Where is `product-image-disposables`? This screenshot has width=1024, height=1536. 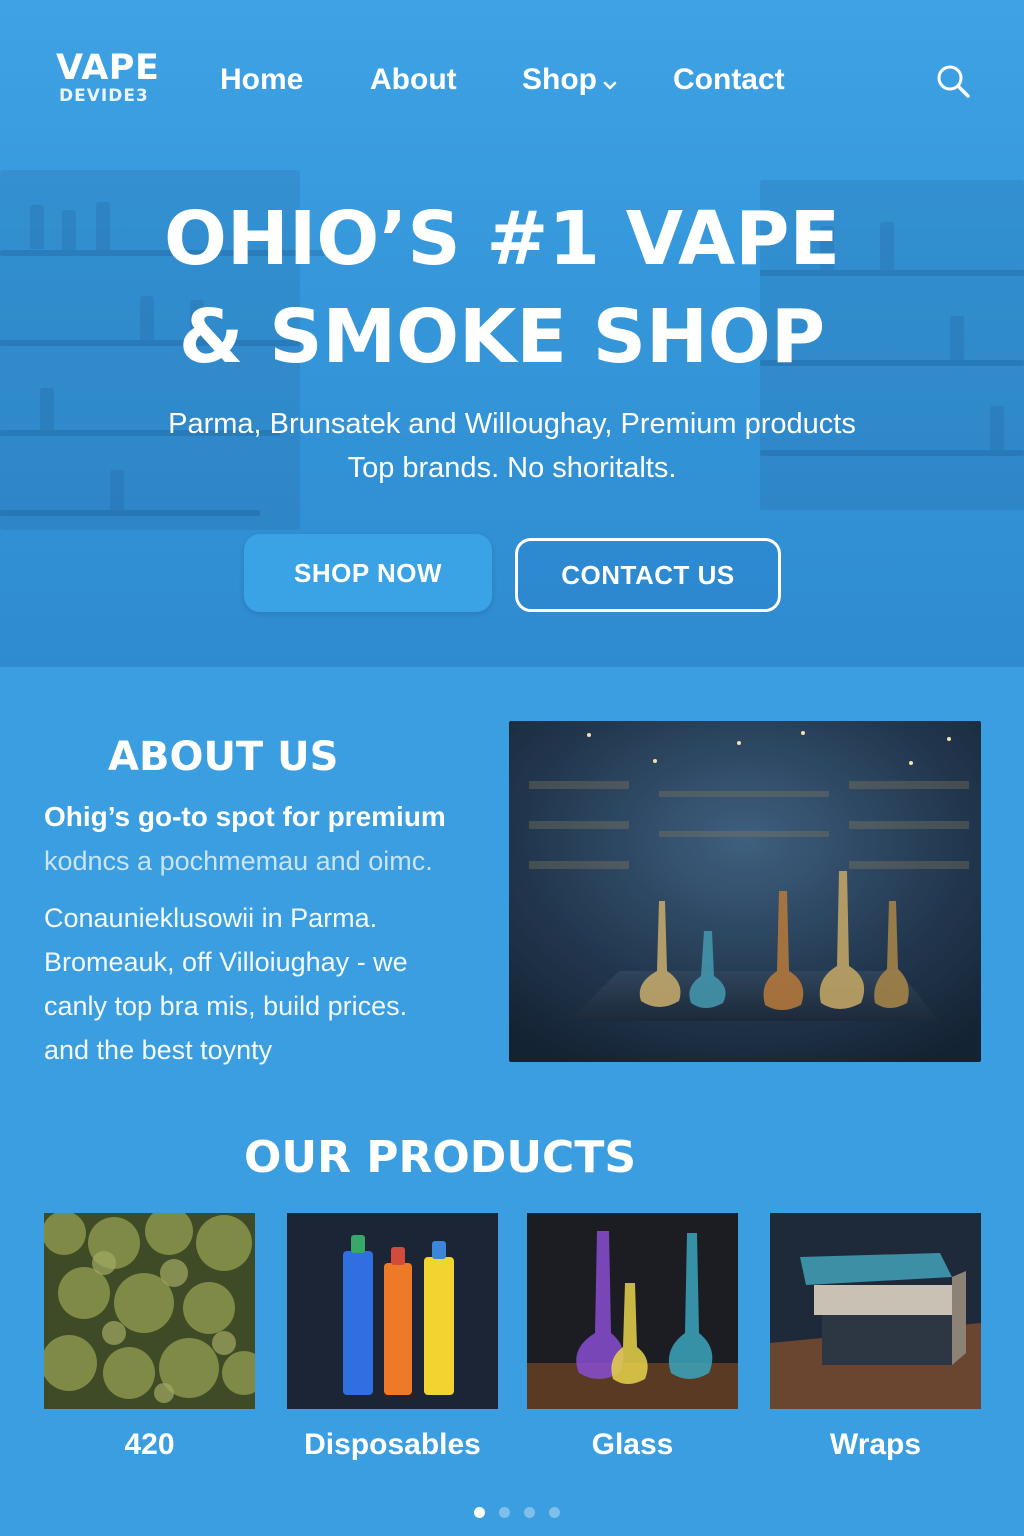
product-image-disposables is located at coordinates (392, 1311).